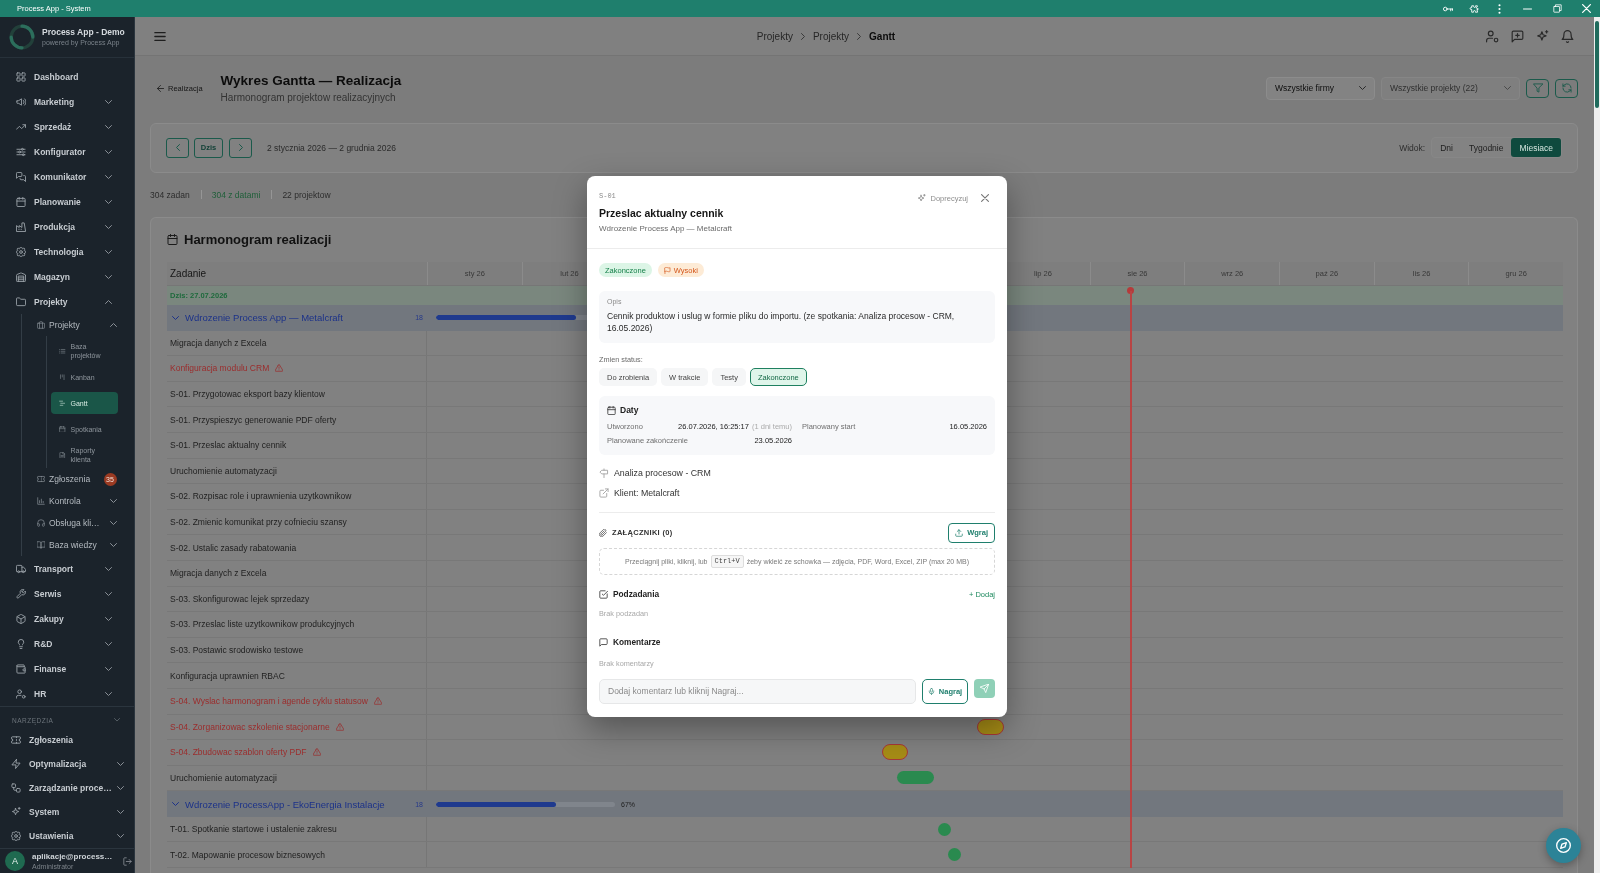 The height and width of the screenshot is (873, 1600). Describe the element at coordinates (240, 148) in the screenshot. I see `chevron-right-icon` at that location.